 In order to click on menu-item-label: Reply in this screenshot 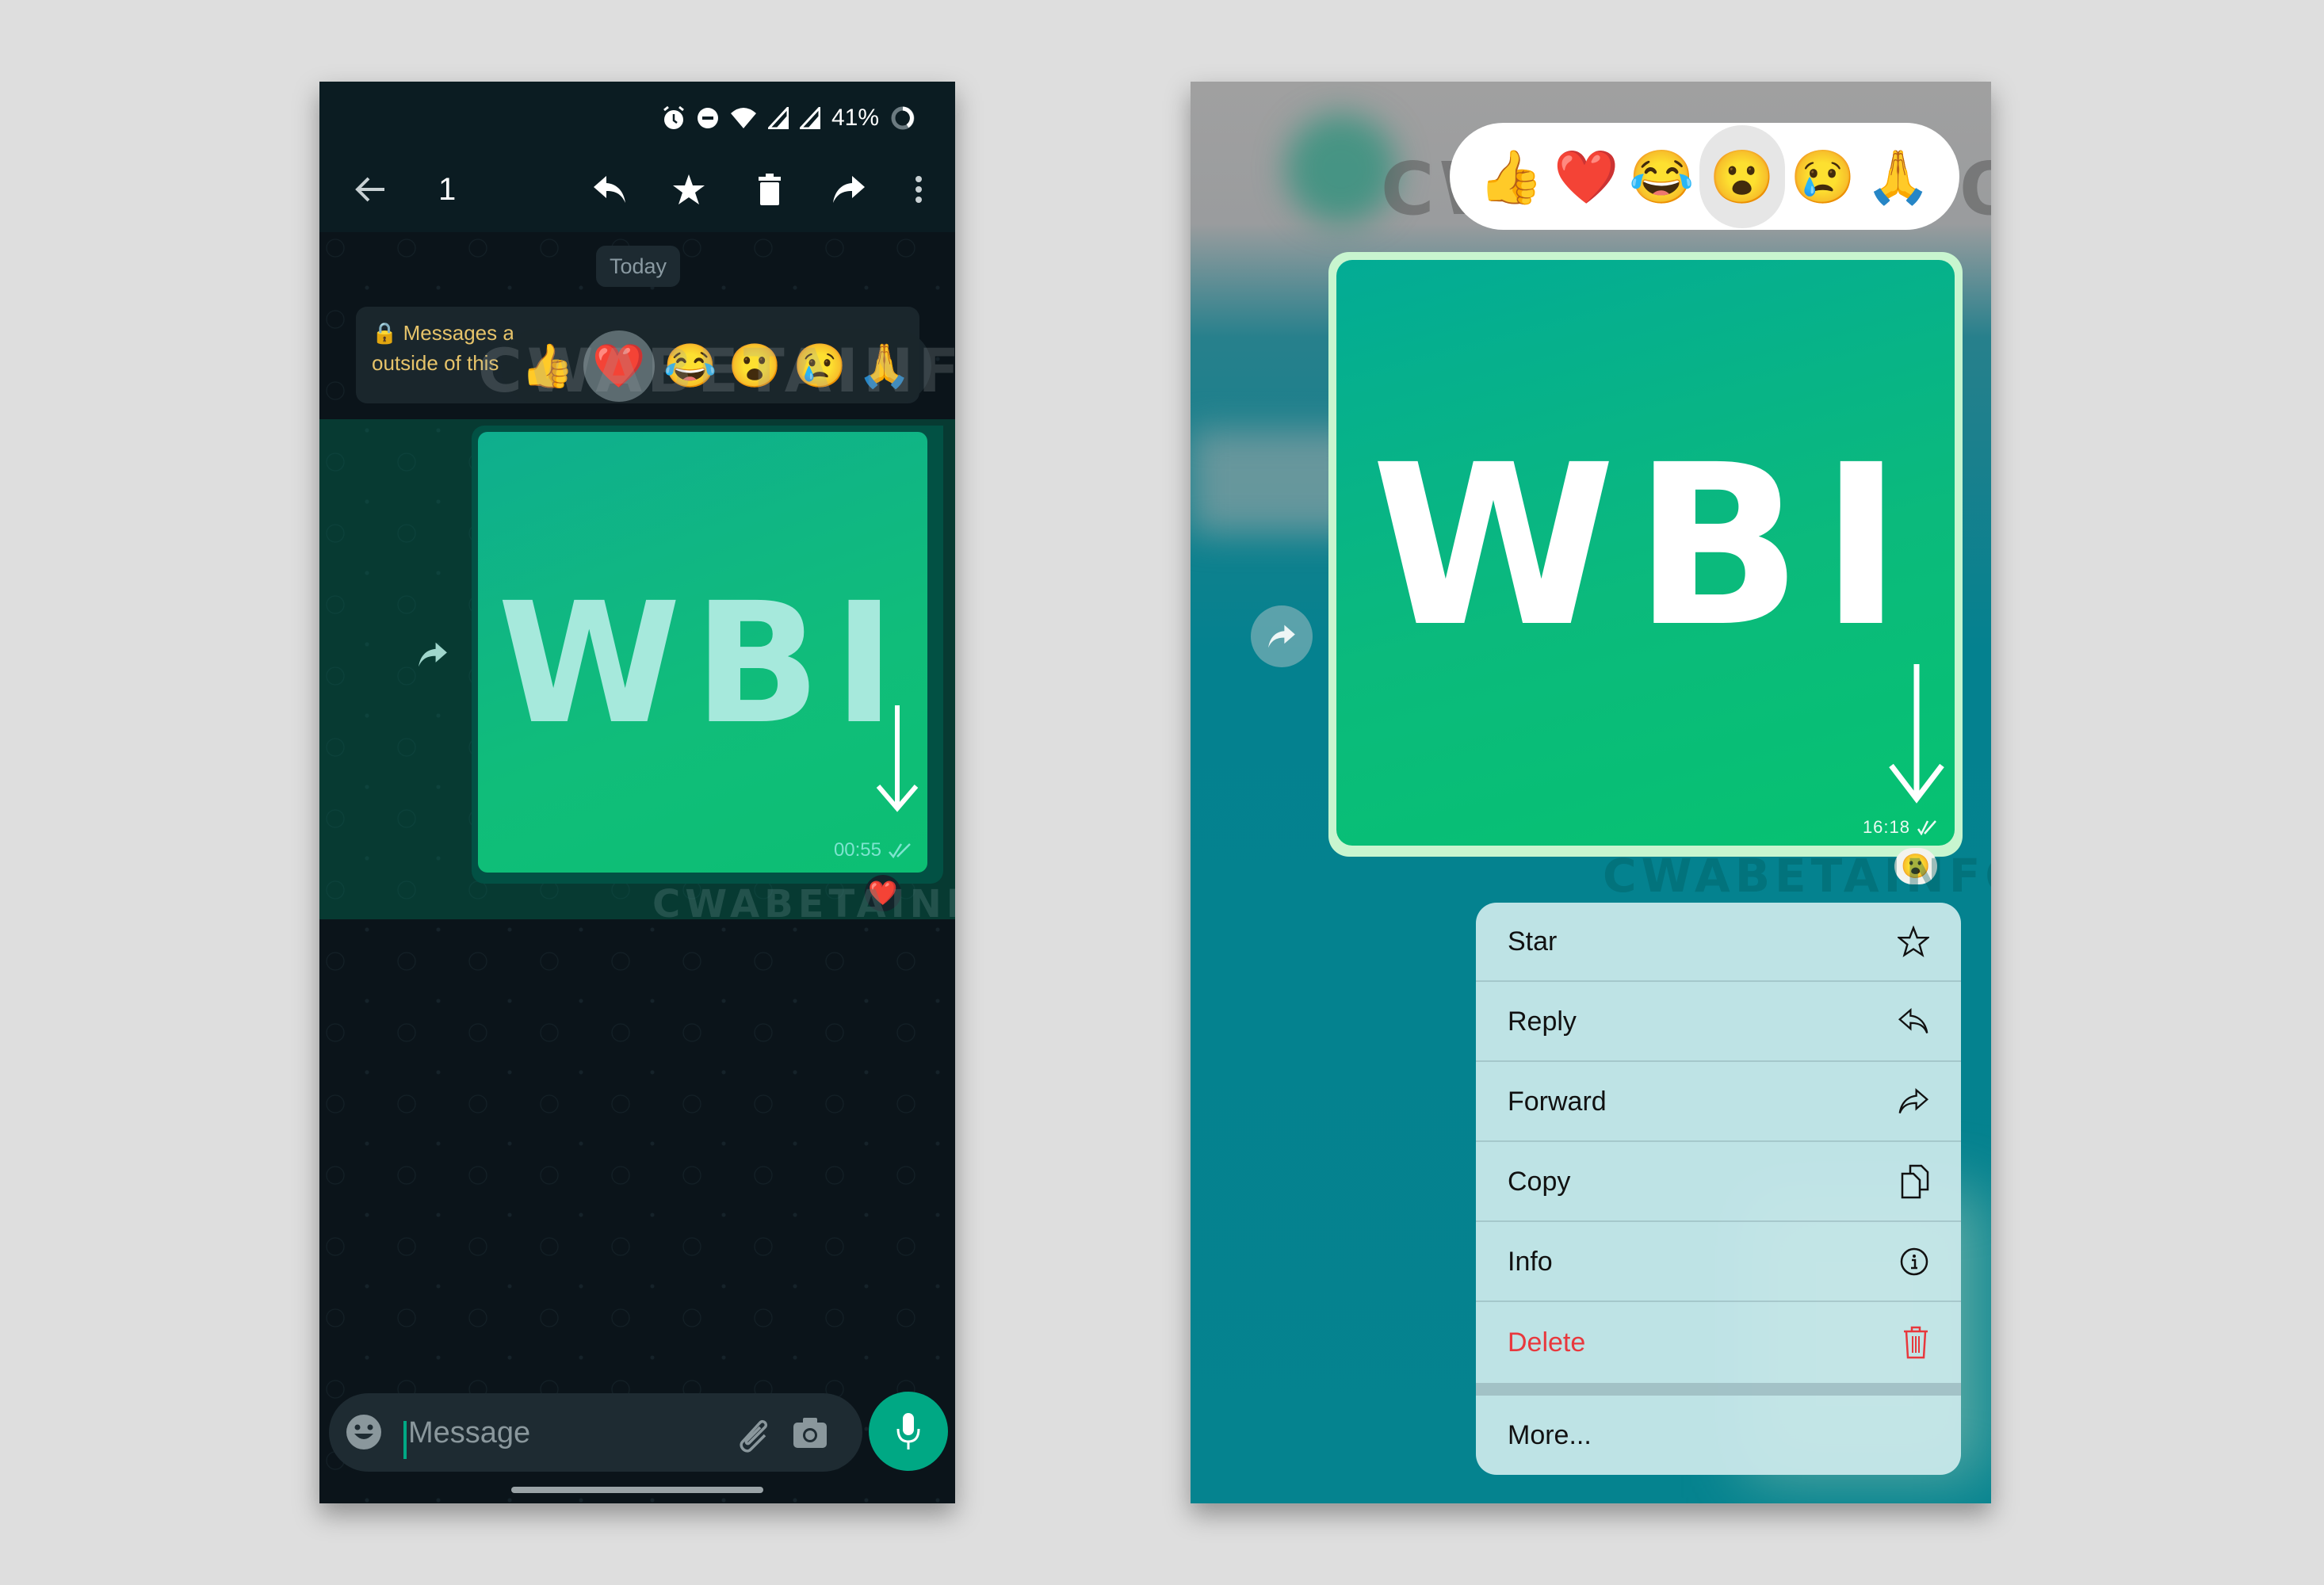, I will do `click(1542, 1021)`.